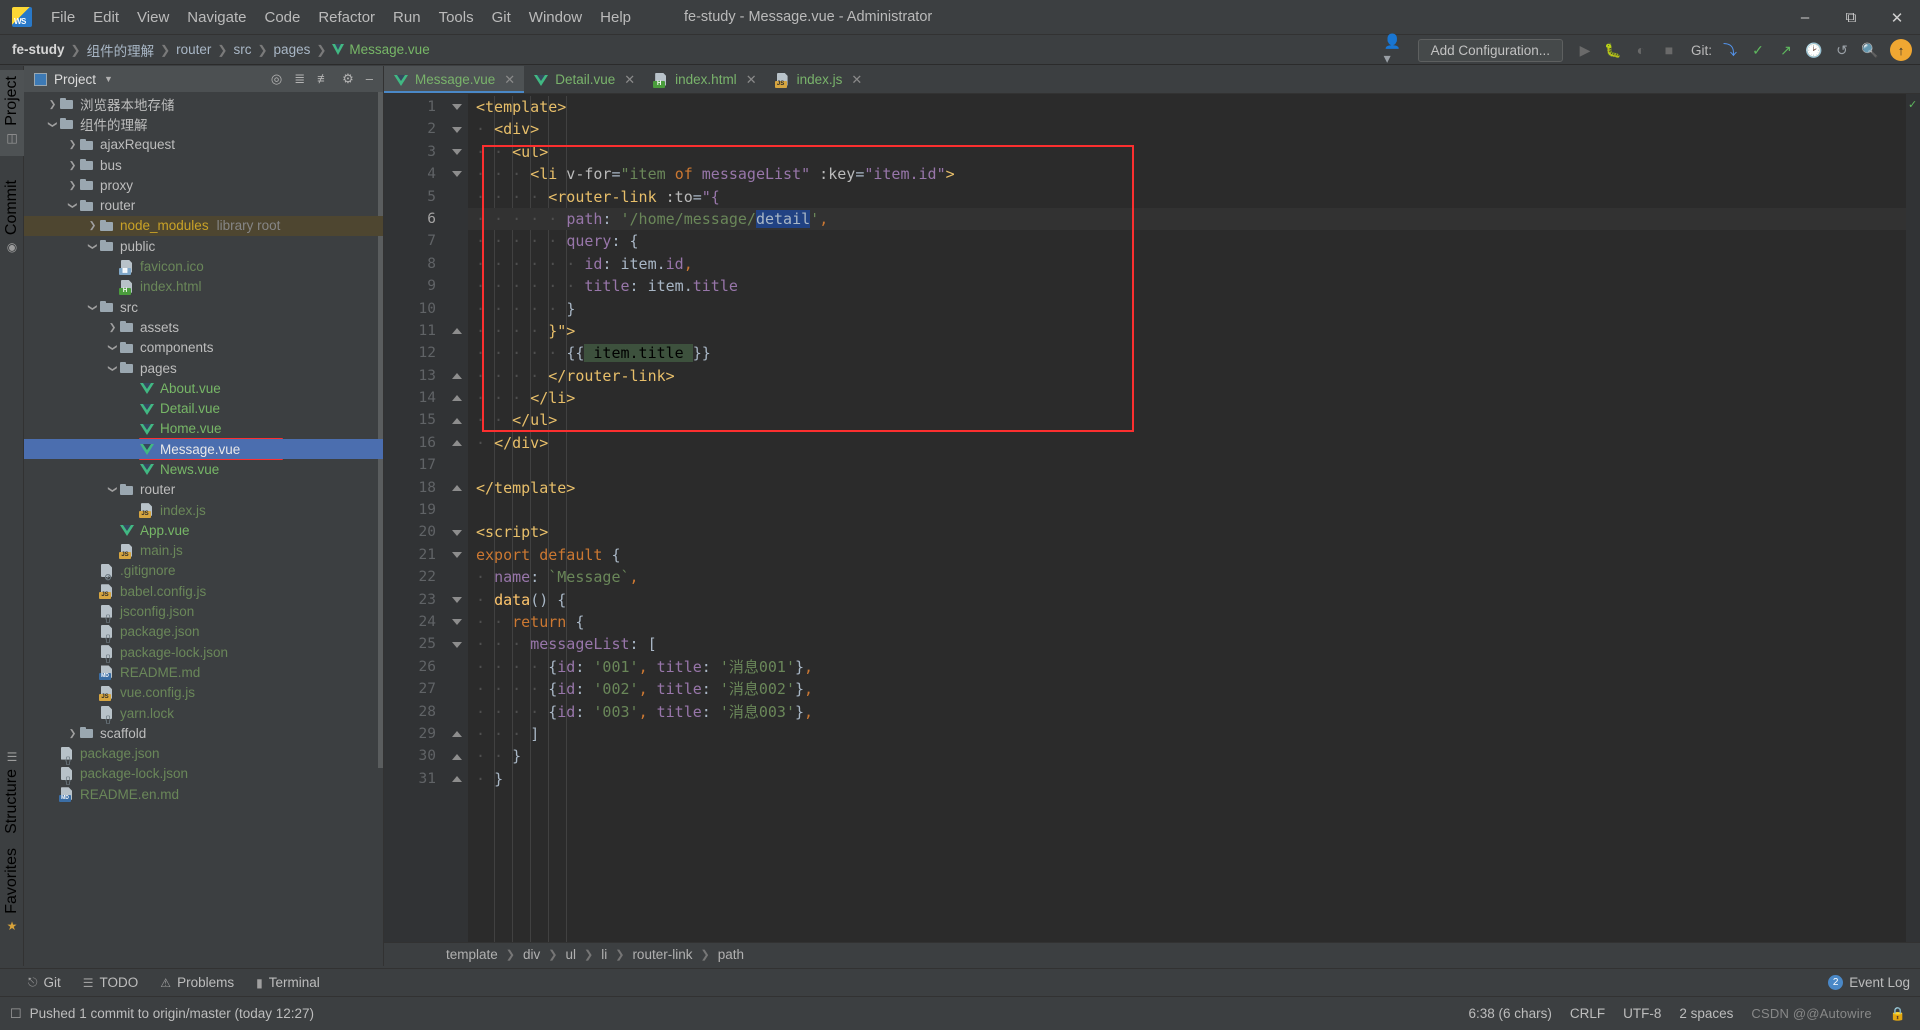 This screenshot has width=1920, height=1030. Describe the element at coordinates (203, 124) in the screenshot. I see `tree-item-: ❯ 组件的理解` at that location.